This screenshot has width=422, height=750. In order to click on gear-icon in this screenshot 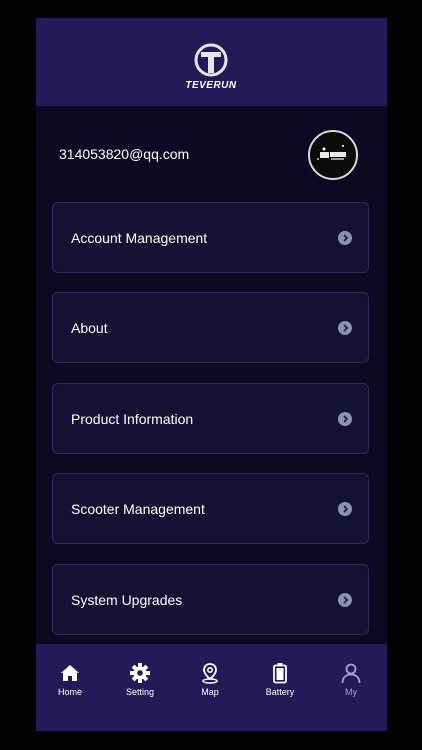, I will do `click(140, 673)`.